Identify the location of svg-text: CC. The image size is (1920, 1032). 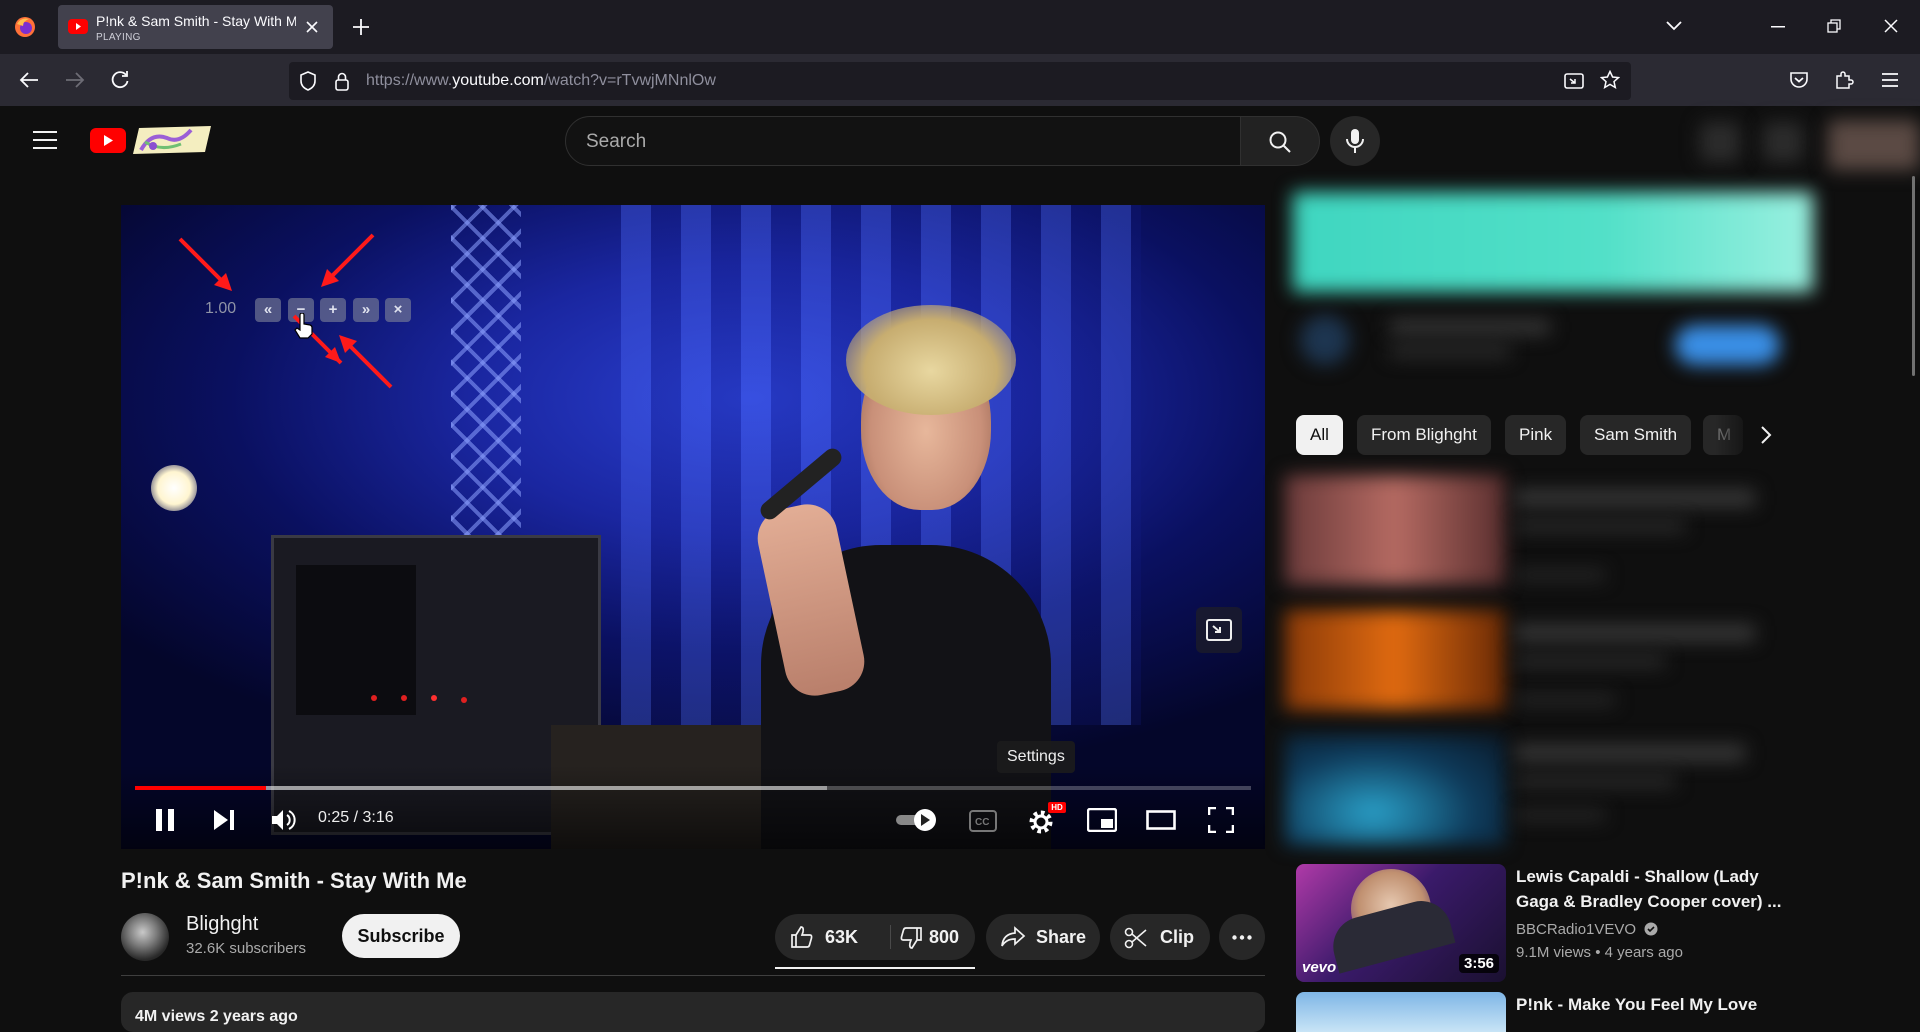
(982, 822).